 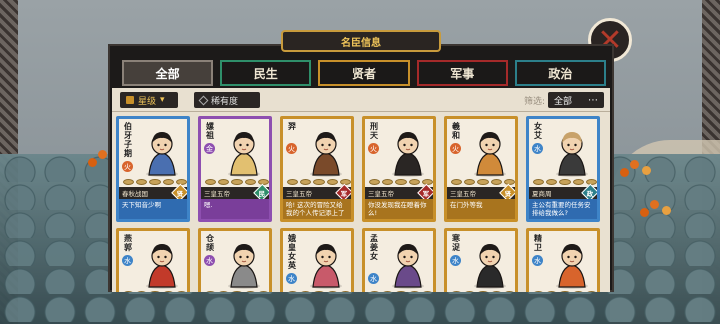 I want to click on minister-card: 寒浞 水, so click(x=481, y=260).